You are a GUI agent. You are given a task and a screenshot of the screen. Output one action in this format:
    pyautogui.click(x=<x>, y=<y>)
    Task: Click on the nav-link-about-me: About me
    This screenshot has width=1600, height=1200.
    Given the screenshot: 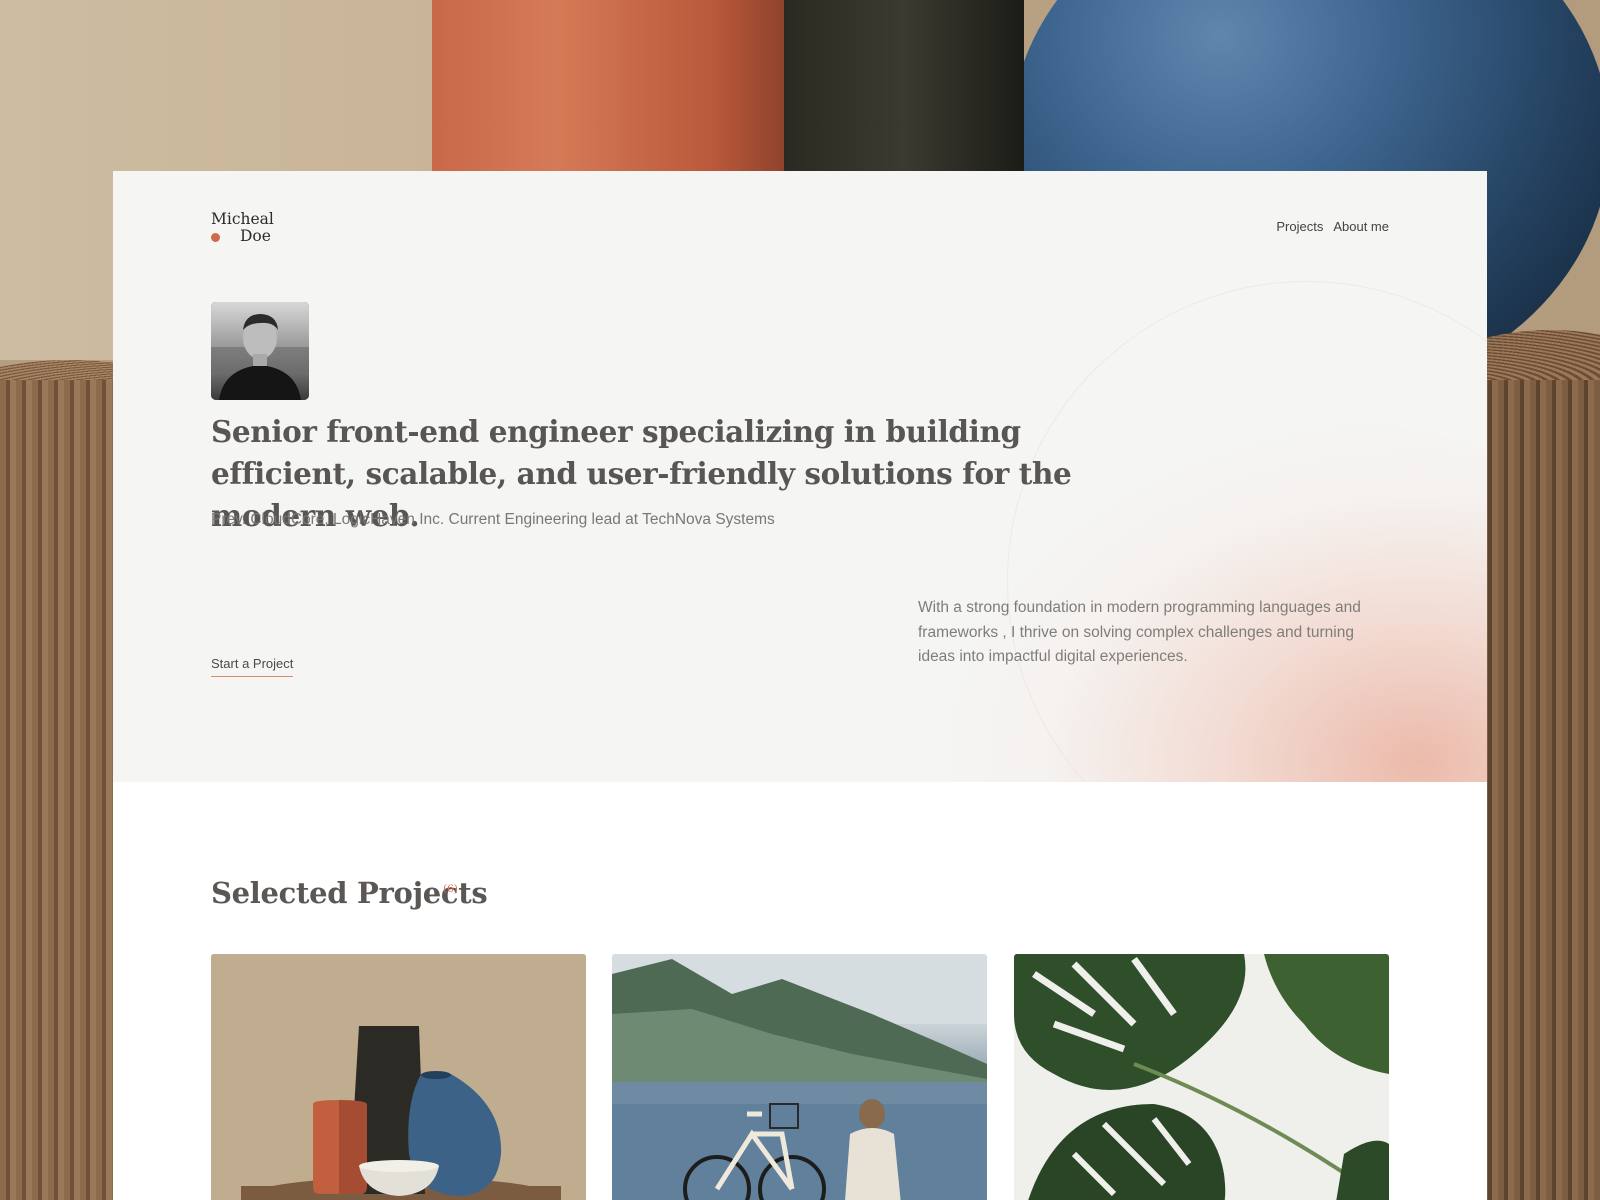 What is the action you would take?
    pyautogui.click(x=1361, y=226)
    